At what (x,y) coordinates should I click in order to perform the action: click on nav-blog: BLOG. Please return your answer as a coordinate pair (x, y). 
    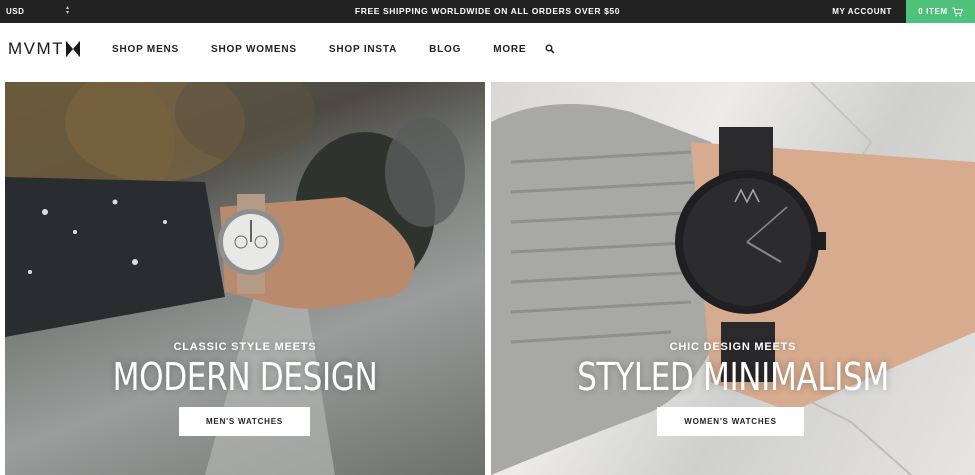
    Looking at the image, I should click on (445, 49).